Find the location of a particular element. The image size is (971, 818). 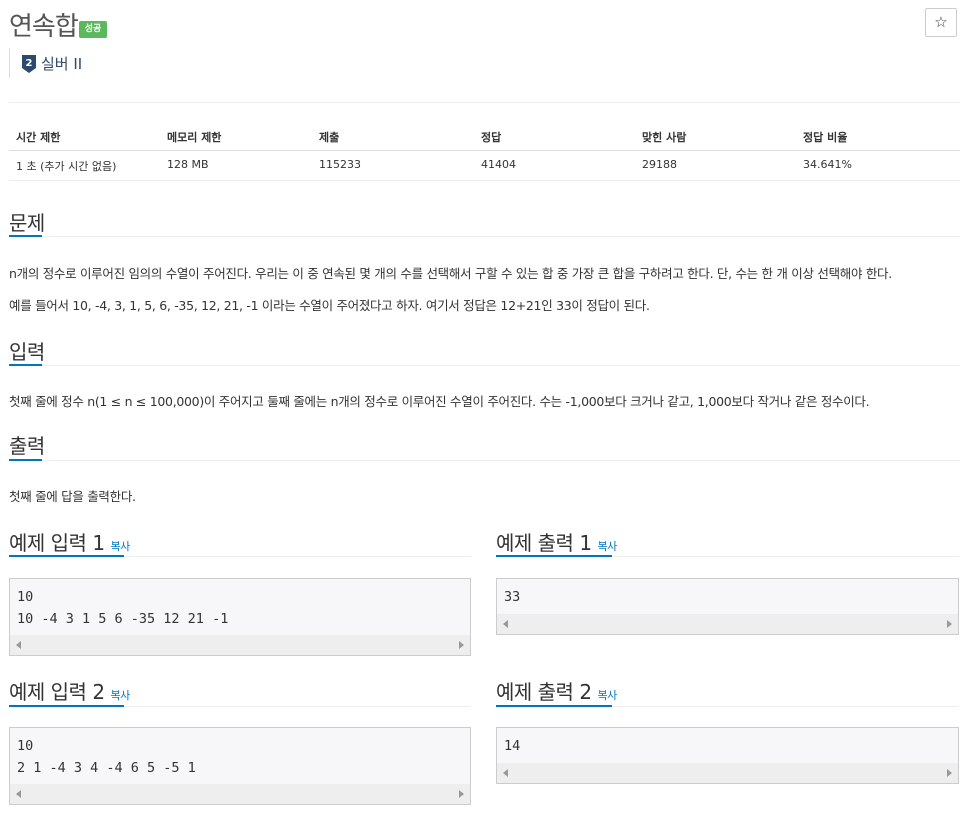

sample-input-2-heading: 예제 입력 2 복사 is located at coordinates (69, 690).